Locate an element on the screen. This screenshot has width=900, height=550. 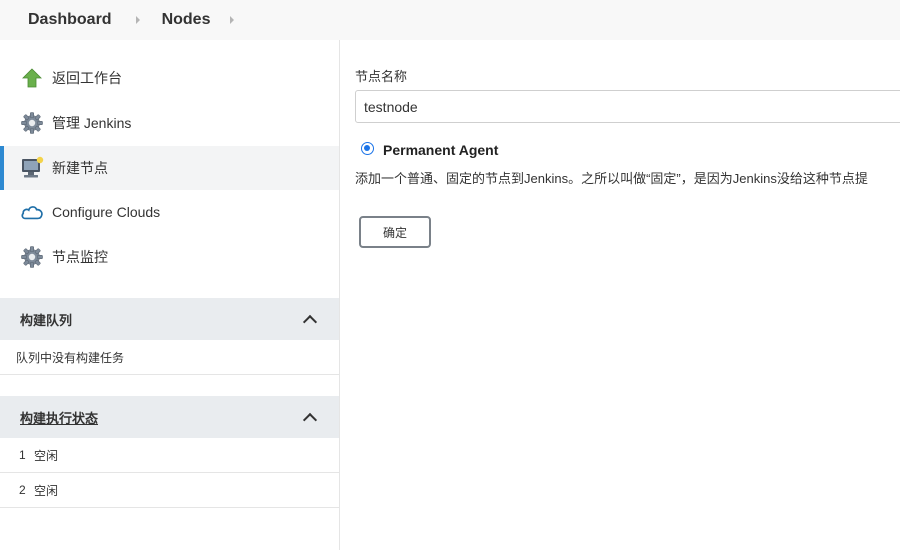
sidebar-item-new-node: 新建节点 is located at coordinates (169, 168).